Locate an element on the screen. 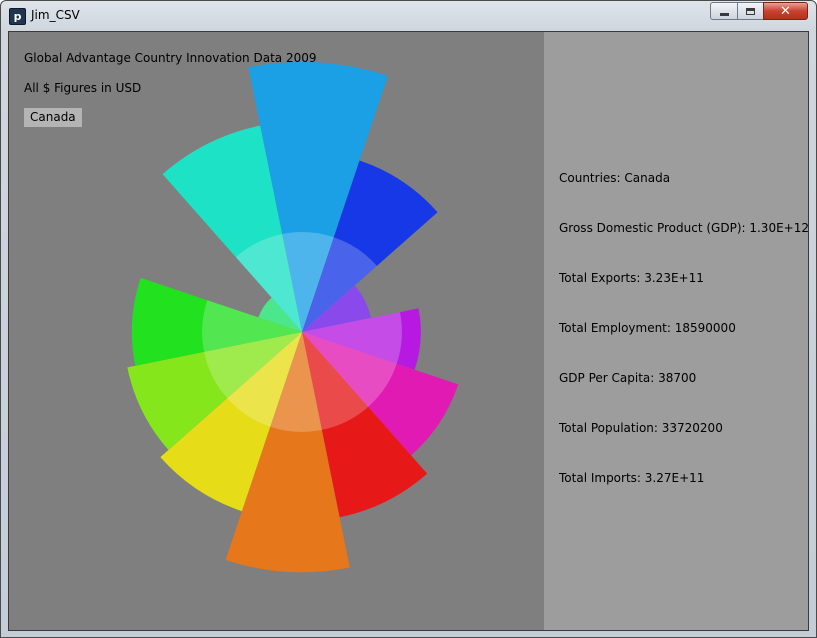 The height and width of the screenshot is (638, 817). stat-total-employment: Total Employment: 18590000 is located at coordinates (647, 328).